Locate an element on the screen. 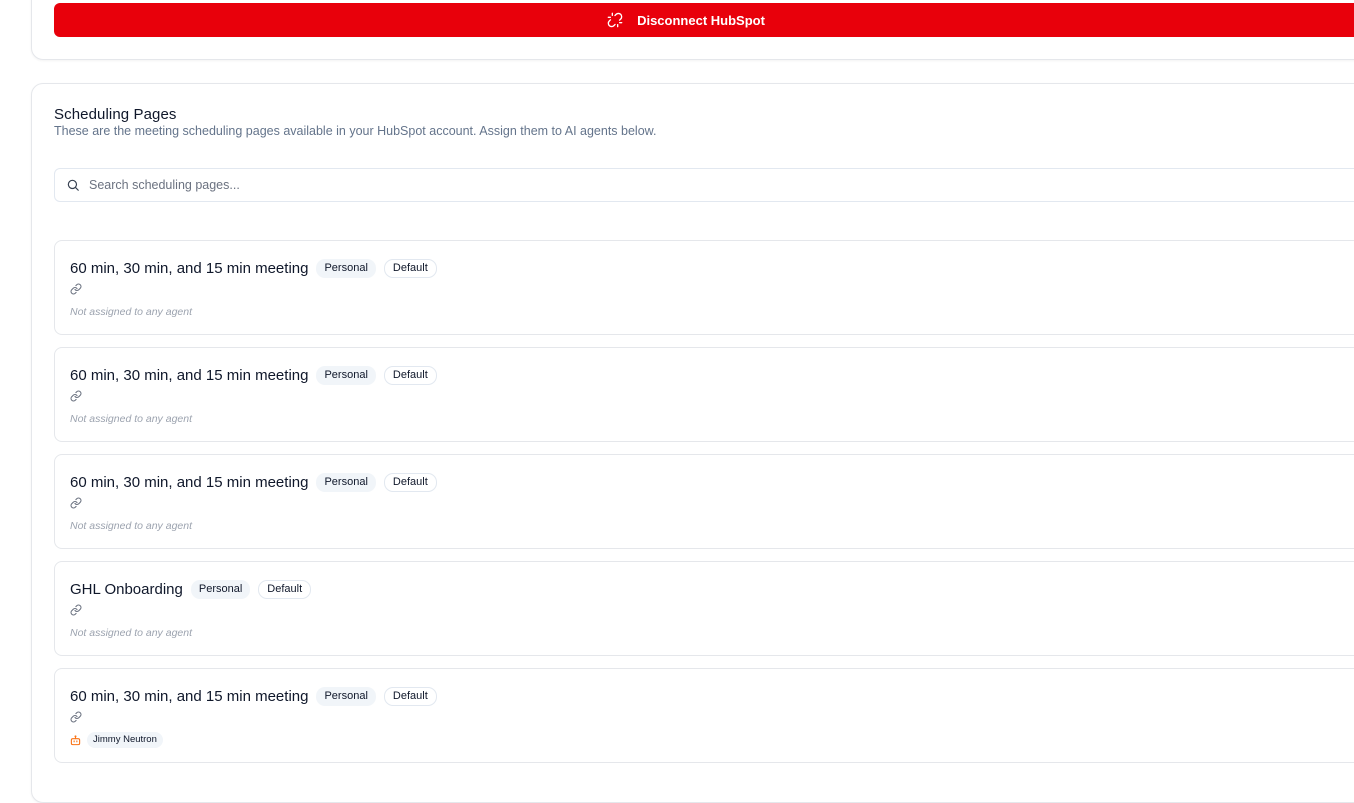 The image size is (1354, 803). search-icon is located at coordinates (73, 185).